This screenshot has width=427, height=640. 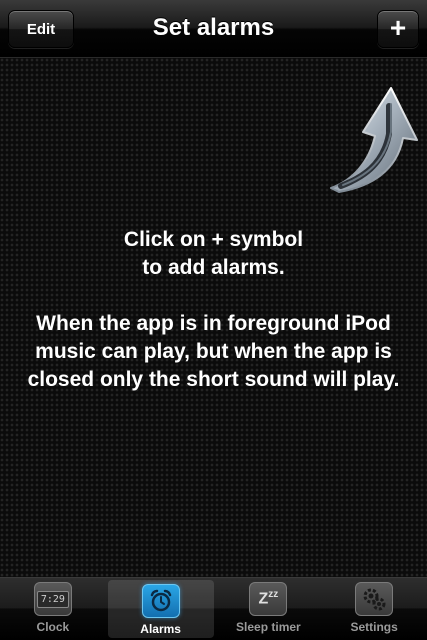 I want to click on alarm-clock-icon-glyph, so click(x=160, y=600).